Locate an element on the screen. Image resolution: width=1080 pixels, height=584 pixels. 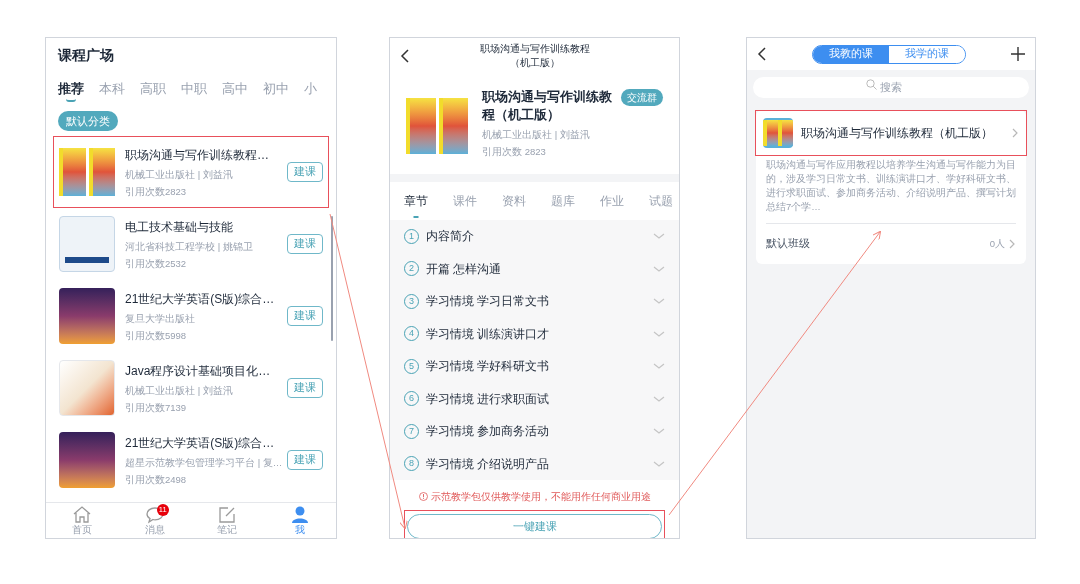
category-tab: 初中 is located at coordinates (276, 89).